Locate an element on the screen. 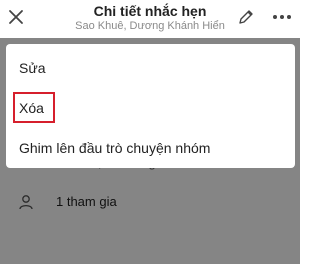 This screenshot has height=264, width=320. delete-highlight-box is located at coordinates (34, 107).